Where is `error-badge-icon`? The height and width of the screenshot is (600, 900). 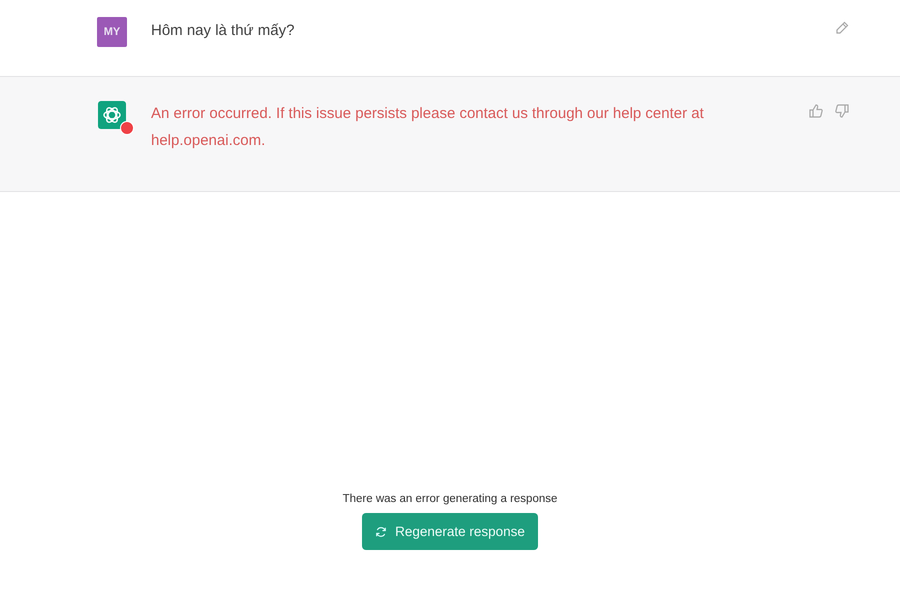
error-badge-icon is located at coordinates (127, 128).